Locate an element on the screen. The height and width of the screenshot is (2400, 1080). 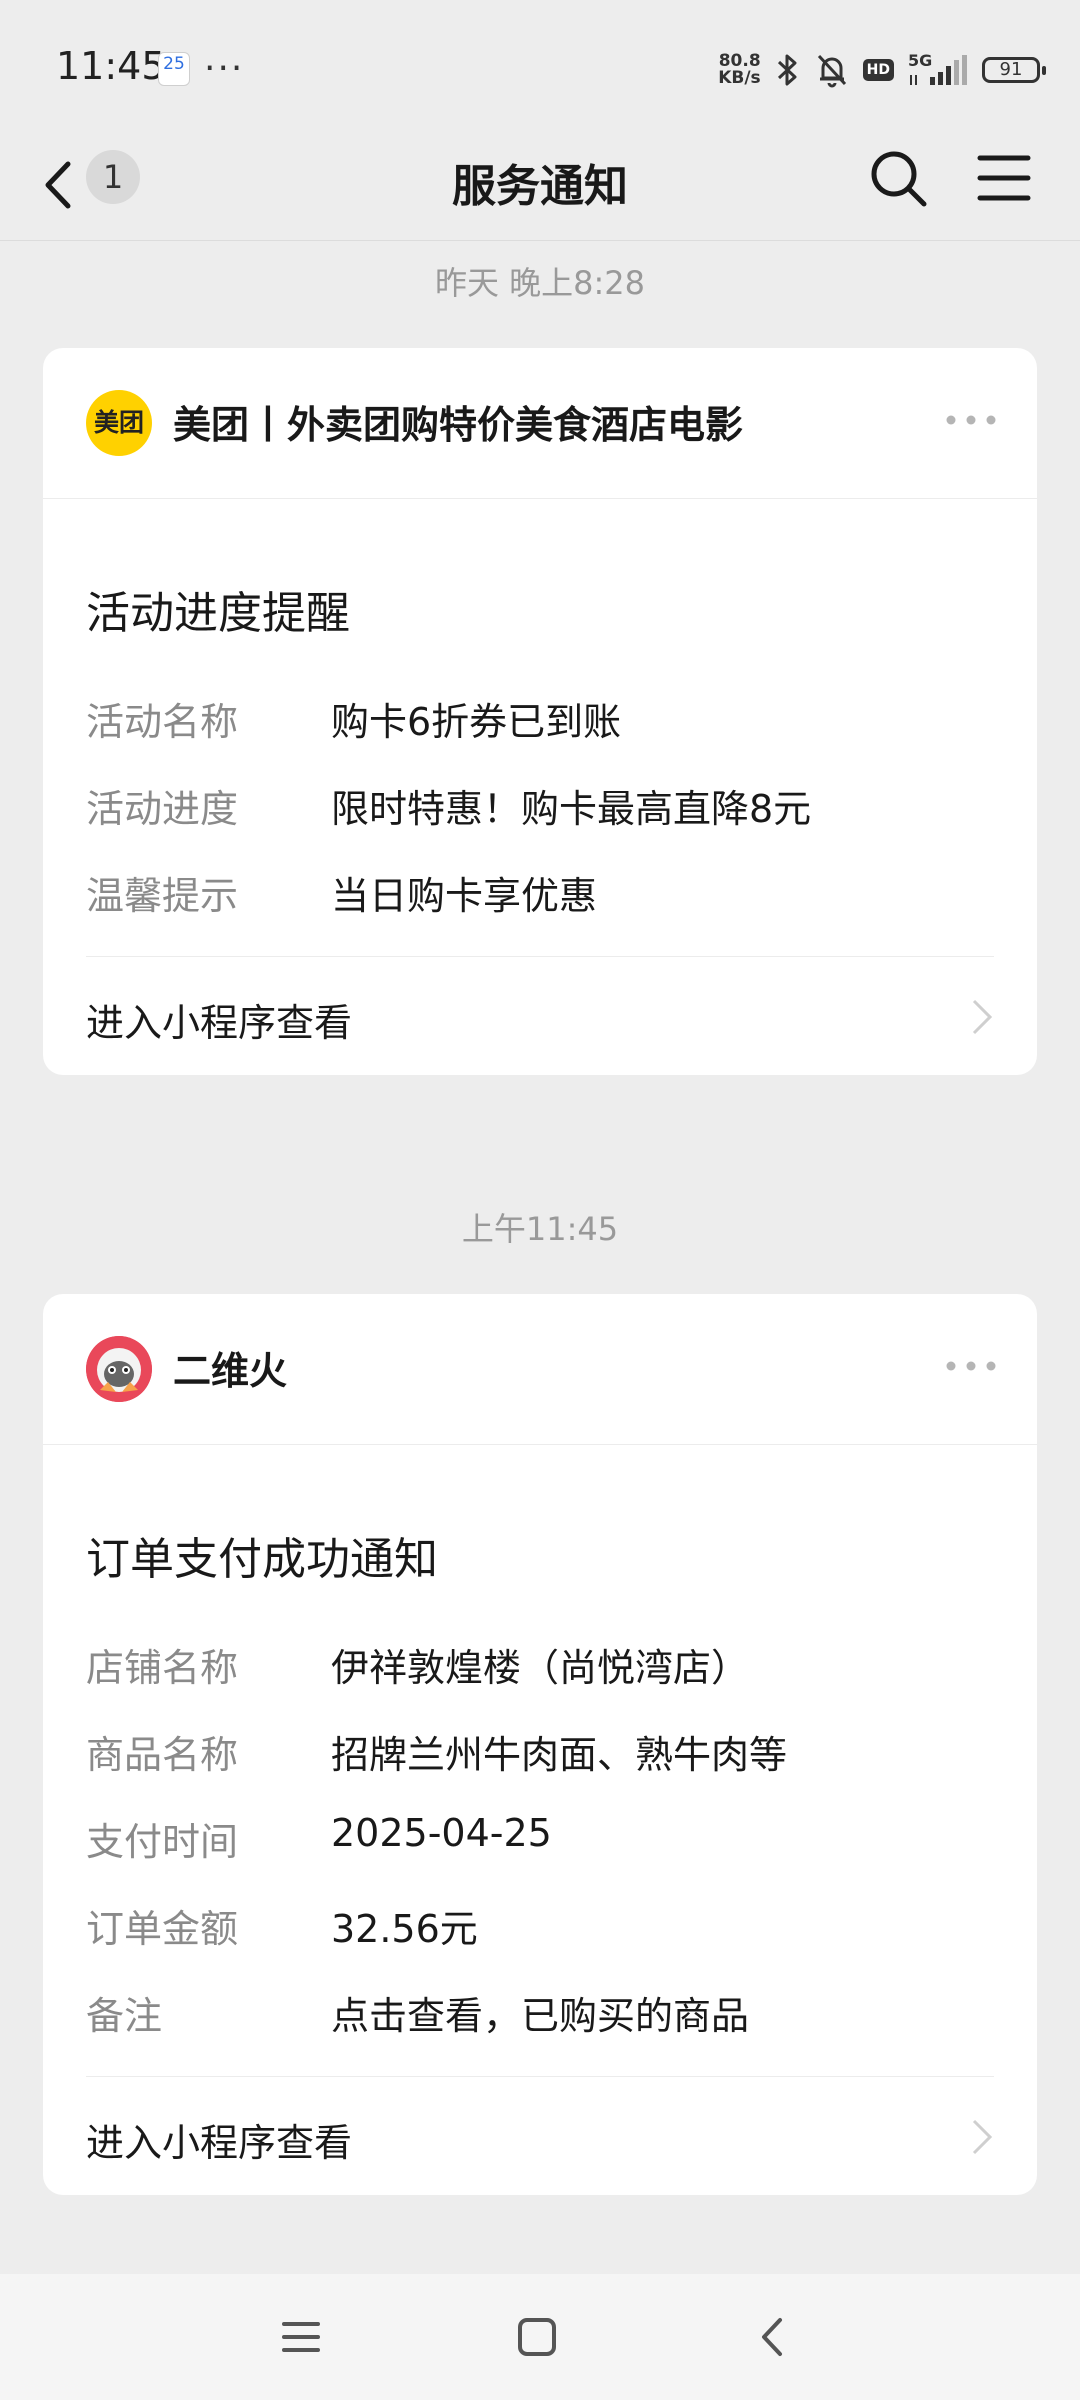
row-value: 当日购卡享优惠 is located at coordinates (464, 896).